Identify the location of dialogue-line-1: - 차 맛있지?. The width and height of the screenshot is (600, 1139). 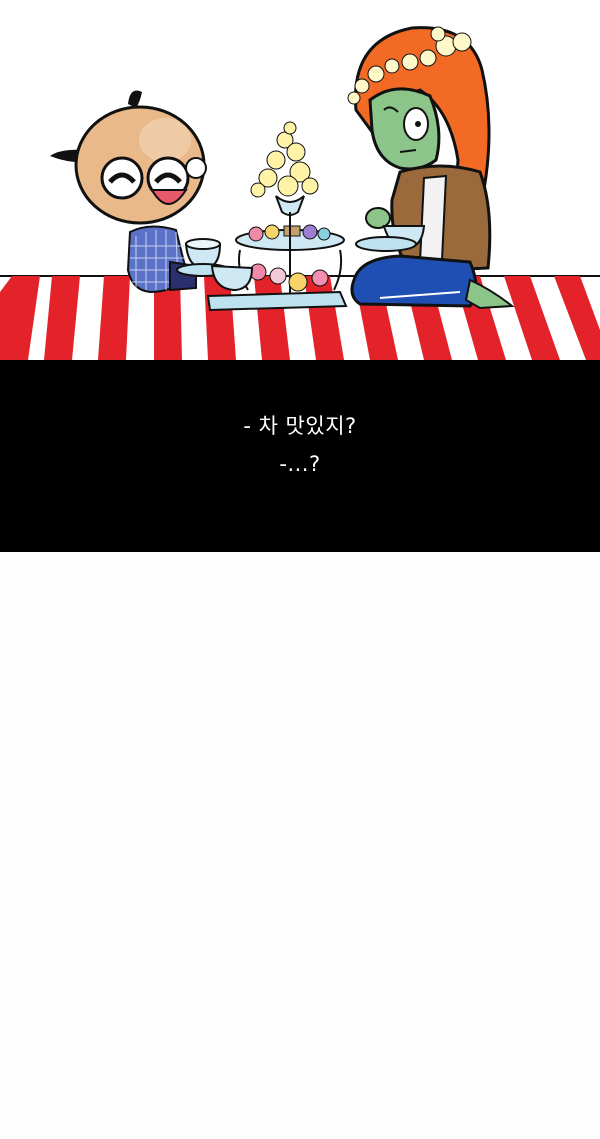
(300, 426).